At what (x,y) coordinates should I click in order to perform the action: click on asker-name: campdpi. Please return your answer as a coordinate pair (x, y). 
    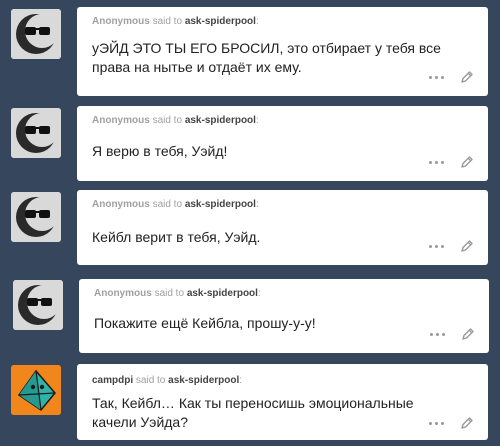
    Looking at the image, I should click on (112, 380).